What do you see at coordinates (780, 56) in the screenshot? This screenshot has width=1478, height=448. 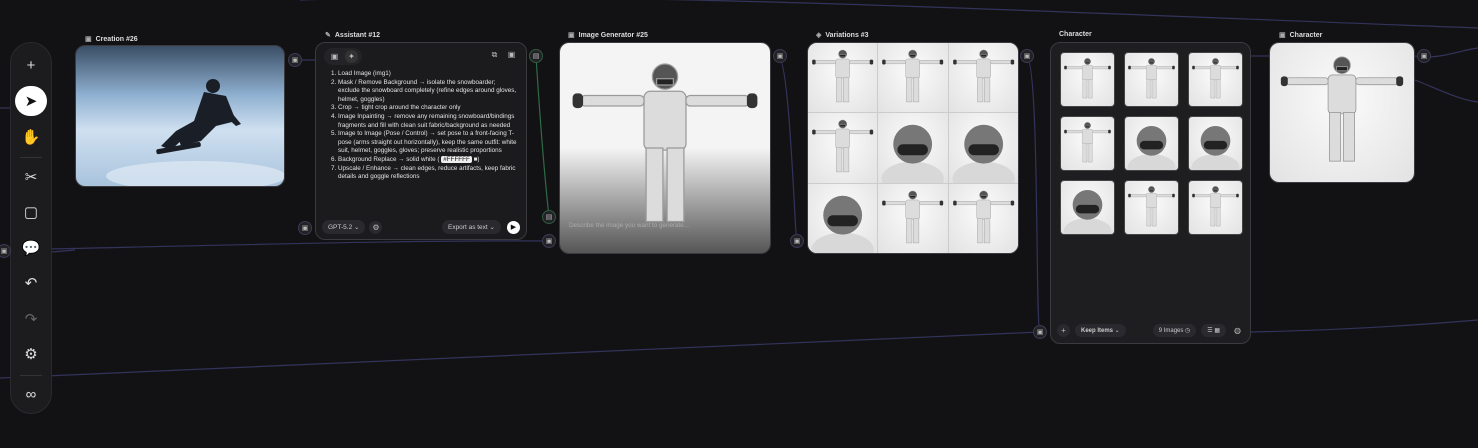 I see `generator-output-port: ▣` at bounding box center [780, 56].